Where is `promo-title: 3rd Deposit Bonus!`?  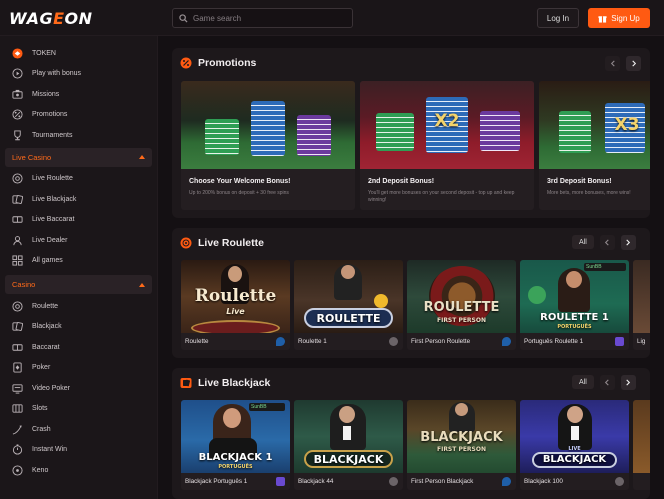 promo-title: 3rd Deposit Bonus! is located at coordinates (579, 181).